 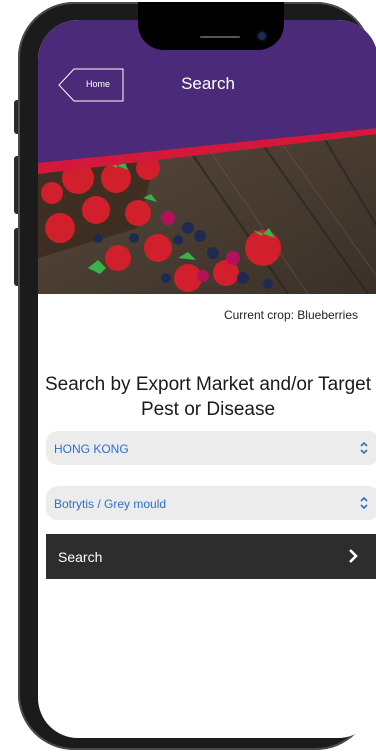 What do you see at coordinates (211, 448) in the screenshot?
I see `export-market-select: HONG KONG` at bounding box center [211, 448].